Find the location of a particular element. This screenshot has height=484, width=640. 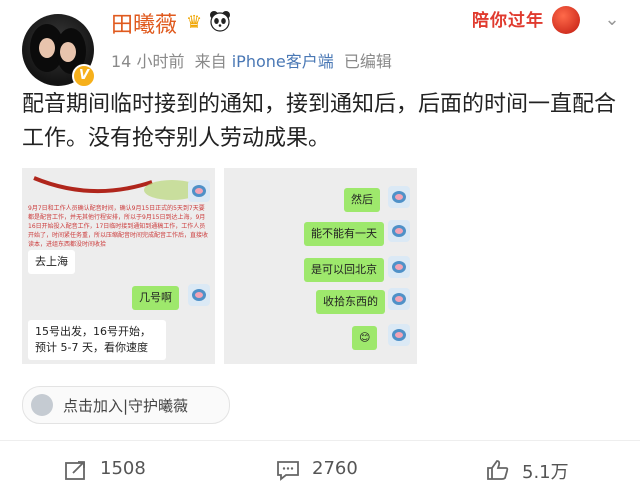

image-right: 然后 能不能有一天 是可以回北京 收拾东西的 😊 is located at coordinates (320, 266).